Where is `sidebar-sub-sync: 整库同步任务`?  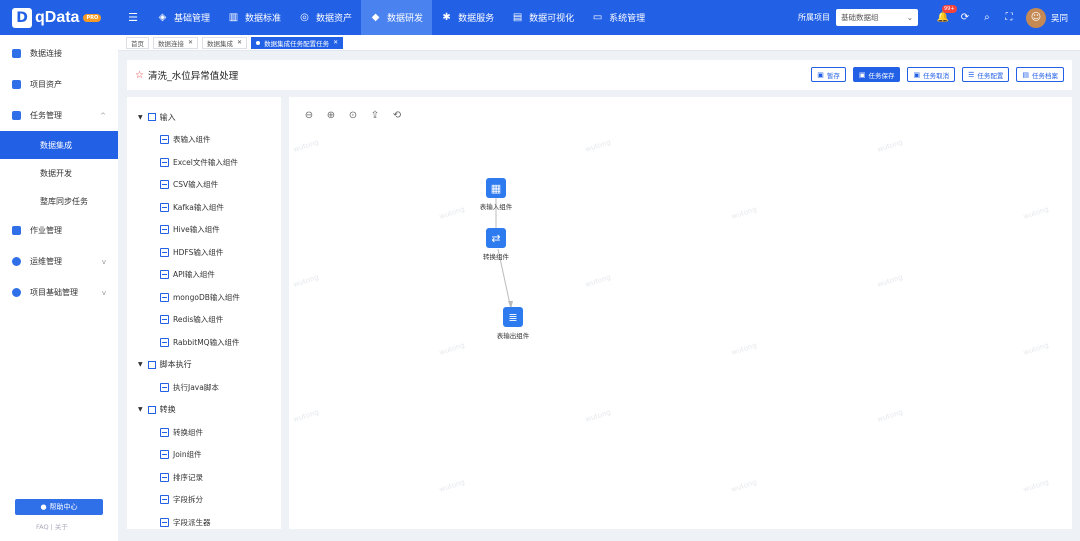
sidebar-sub-sync: 整库同步任务 is located at coordinates (59, 201).